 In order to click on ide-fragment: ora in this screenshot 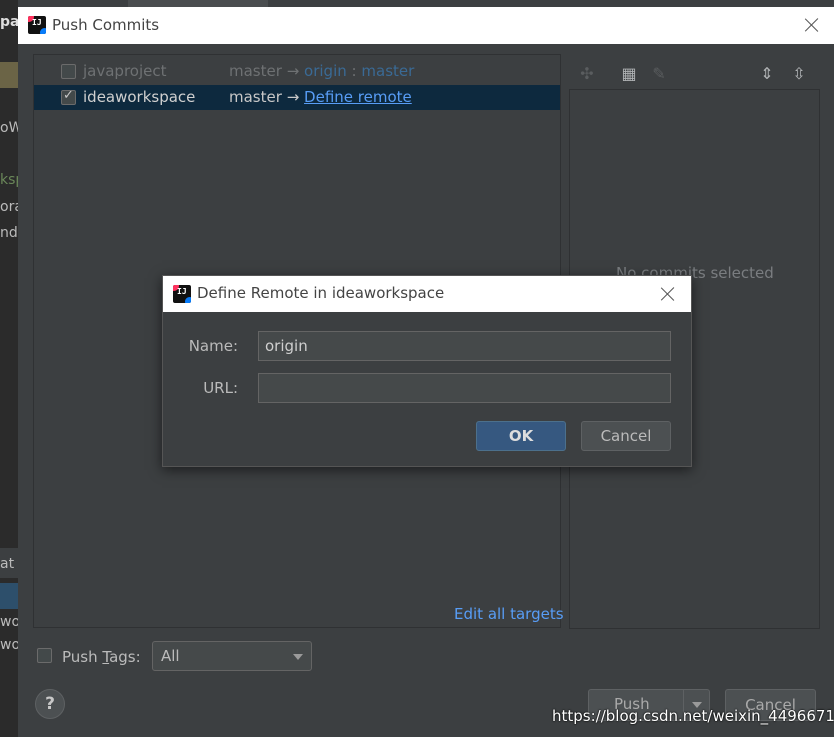, I will do `click(9, 207)`.